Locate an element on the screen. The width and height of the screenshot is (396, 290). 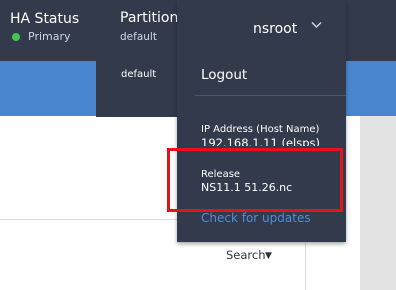
caret-down-icon: ▼ is located at coordinates (268, 256).